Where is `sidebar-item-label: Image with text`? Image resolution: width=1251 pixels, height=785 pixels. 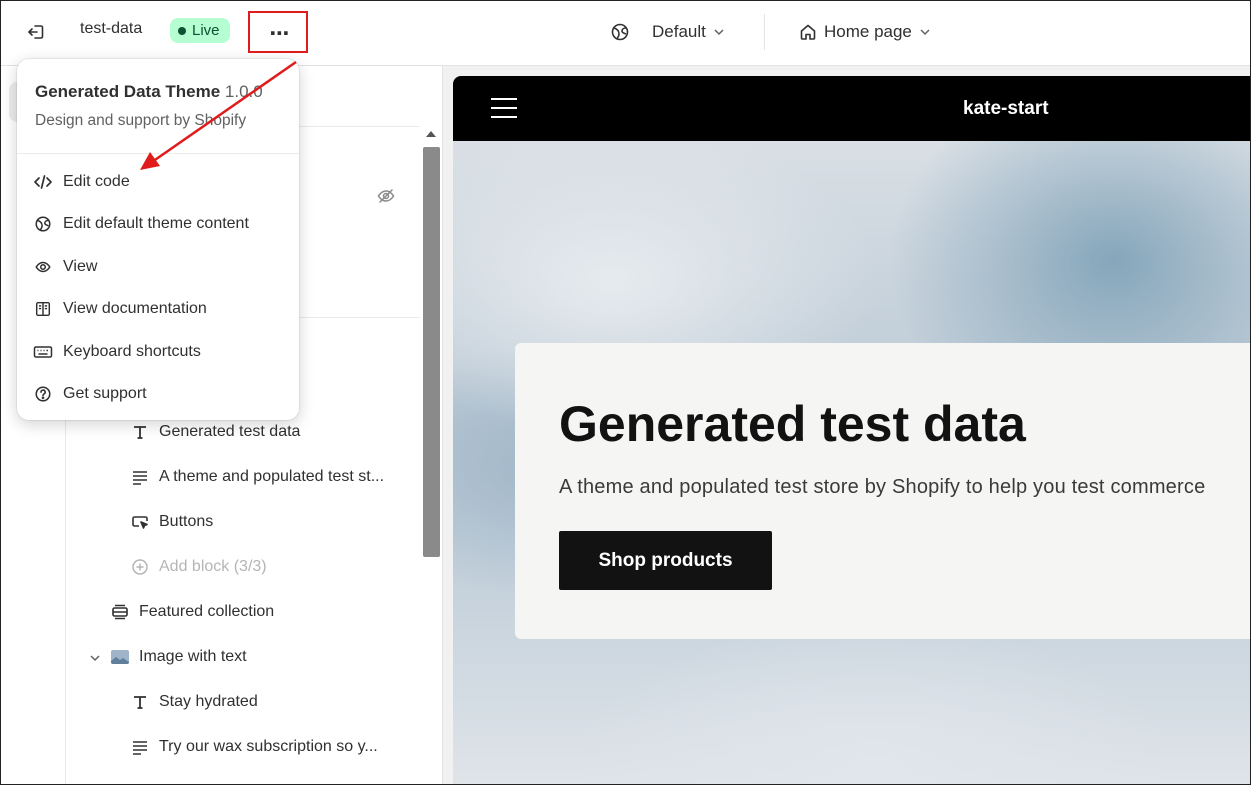
sidebar-item-label: Image with text is located at coordinates (193, 656).